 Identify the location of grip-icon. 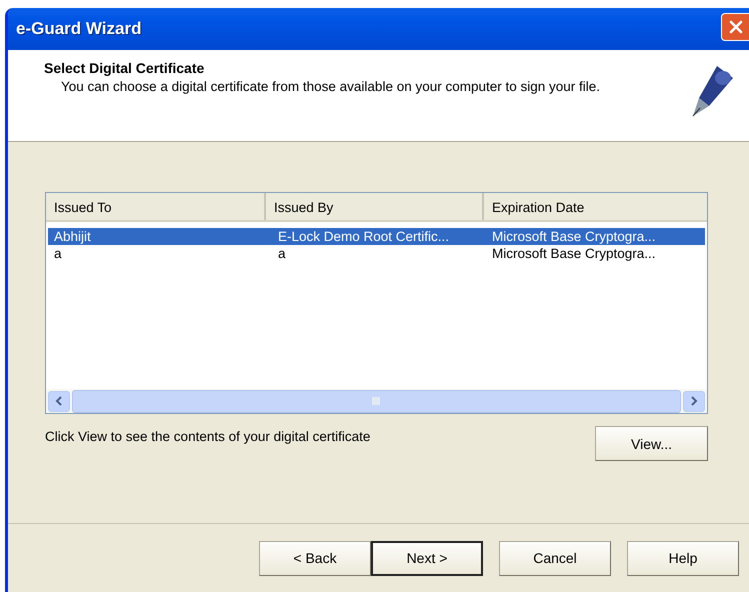
(376, 401).